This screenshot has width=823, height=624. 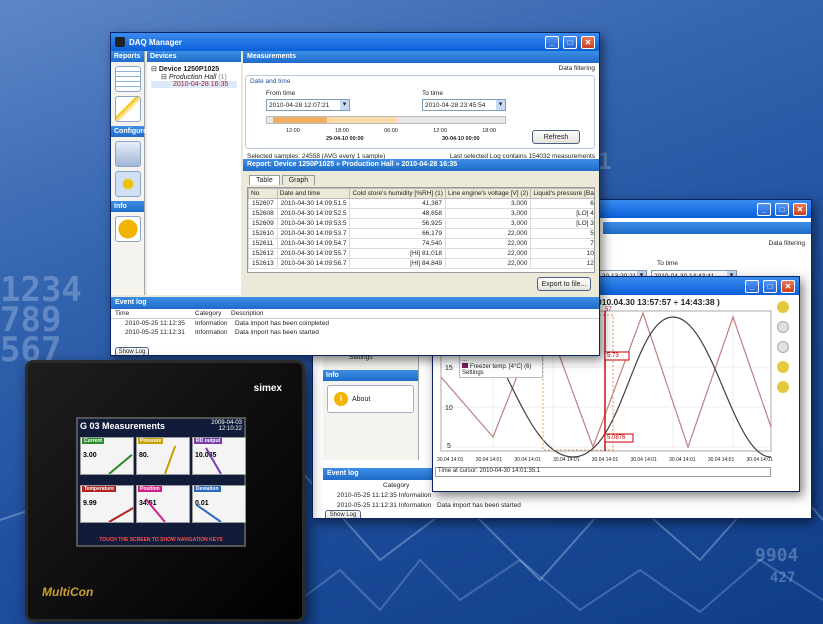 I want to click on graph-toolbar, so click(x=786, y=347).